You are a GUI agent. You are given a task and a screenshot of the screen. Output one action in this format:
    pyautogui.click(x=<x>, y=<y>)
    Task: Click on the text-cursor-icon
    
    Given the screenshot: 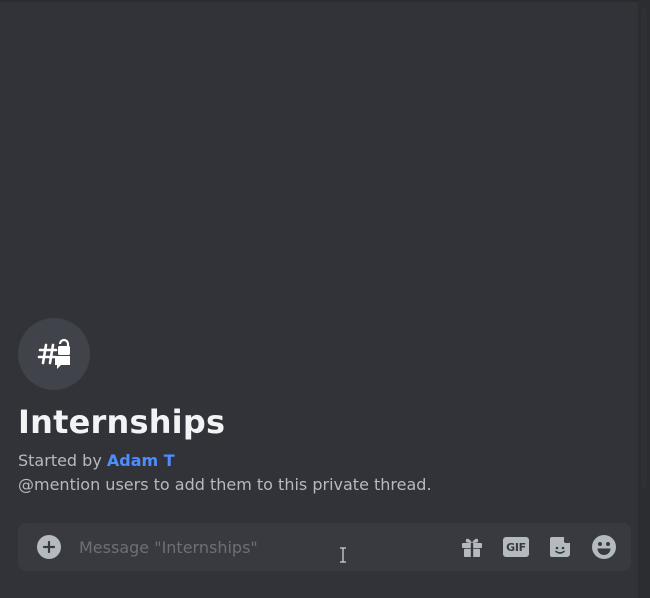 What is the action you would take?
    pyautogui.click(x=343, y=555)
    